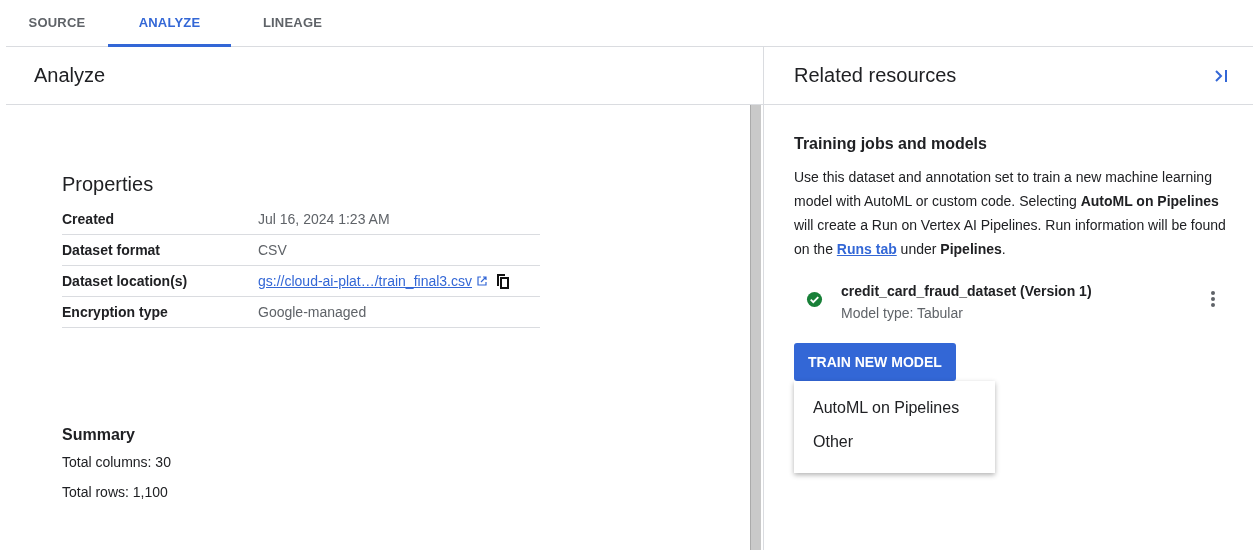 Image resolution: width=1253 pixels, height=550 pixels. What do you see at coordinates (894, 408) in the screenshot?
I see `menu-item: AutoML on Pipelines` at bounding box center [894, 408].